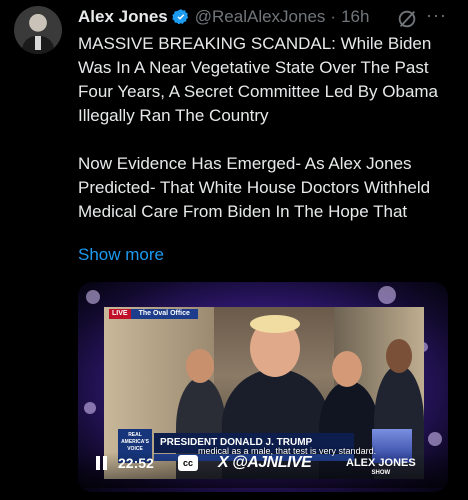 Image resolution: width=468 pixels, height=500 pixels. I want to click on display-name: Alex Jones, so click(123, 17).